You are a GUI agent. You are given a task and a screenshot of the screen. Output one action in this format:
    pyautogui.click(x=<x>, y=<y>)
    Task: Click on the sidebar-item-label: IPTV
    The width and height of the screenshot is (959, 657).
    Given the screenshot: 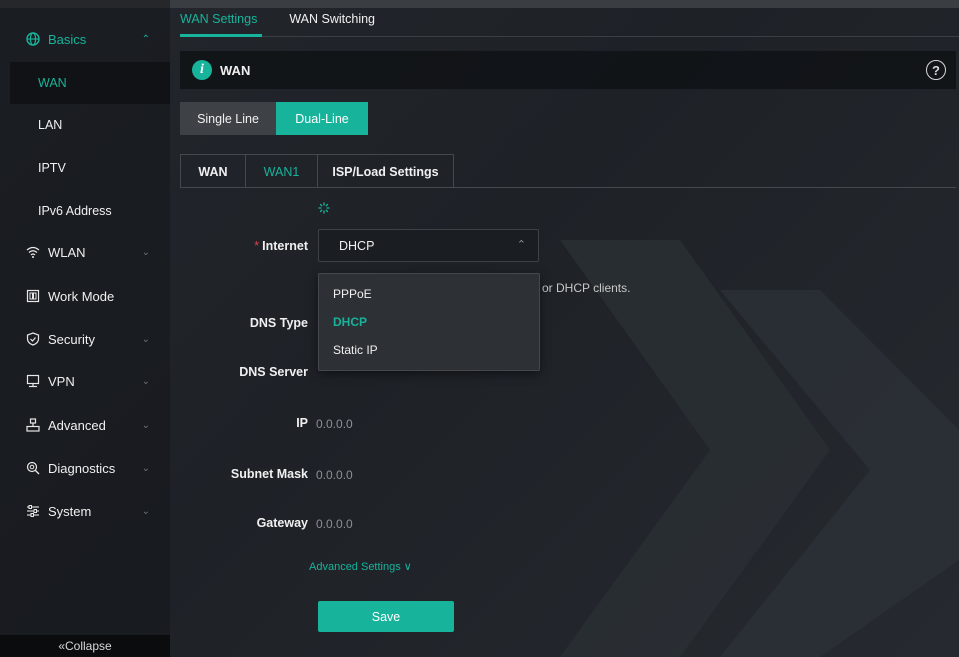 What is the action you would take?
    pyautogui.click(x=52, y=168)
    